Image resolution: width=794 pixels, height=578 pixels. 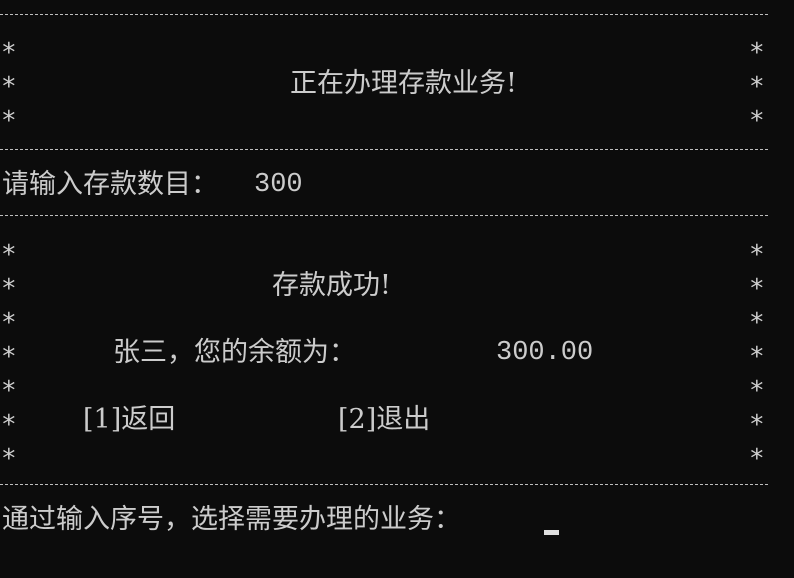 What do you see at coordinates (384, 215) in the screenshot?
I see `divider-prompt-bottom` at bounding box center [384, 215].